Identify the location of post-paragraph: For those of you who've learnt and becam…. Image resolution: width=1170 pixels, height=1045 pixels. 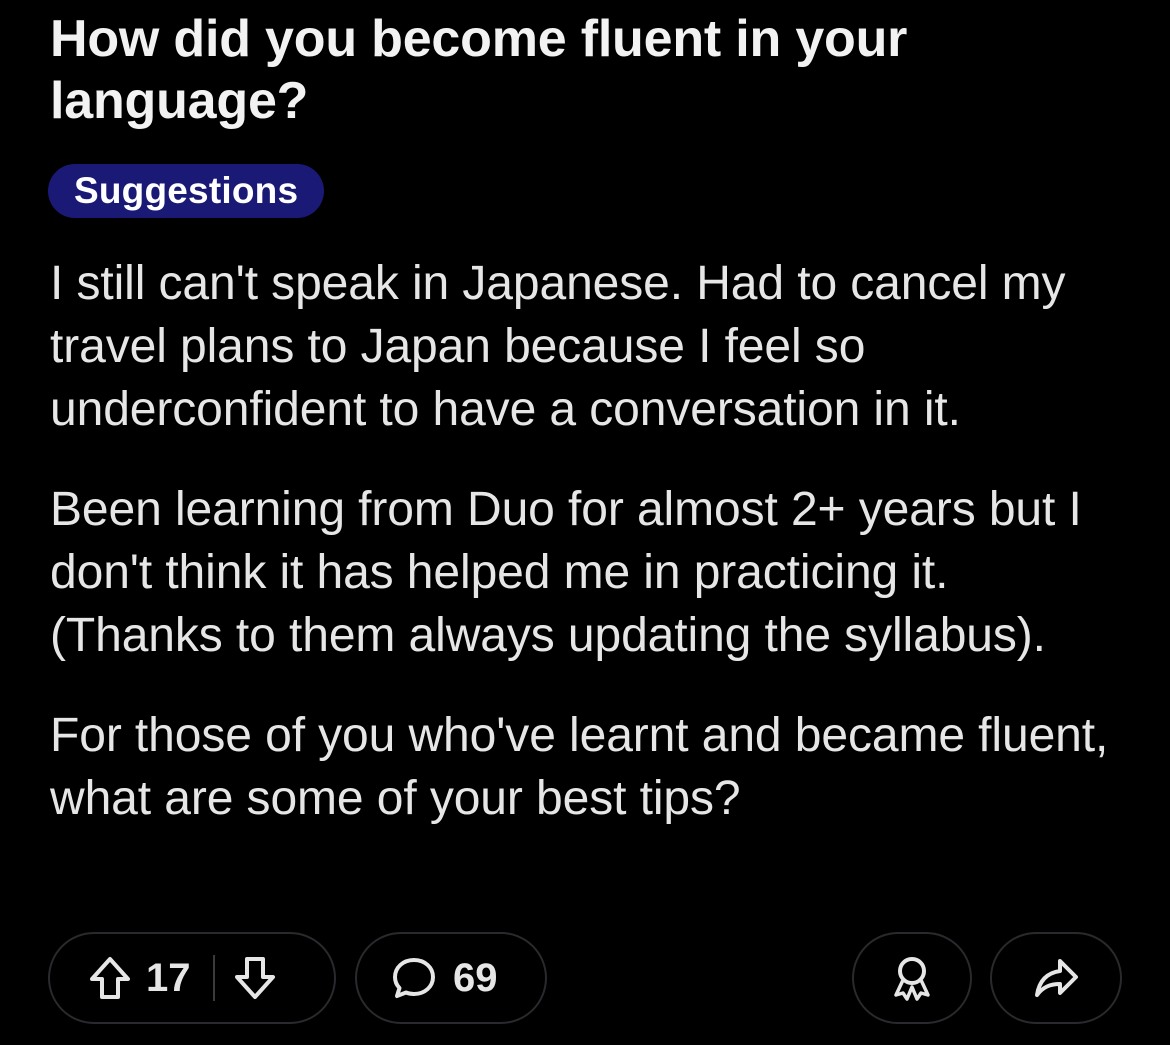
(579, 767).